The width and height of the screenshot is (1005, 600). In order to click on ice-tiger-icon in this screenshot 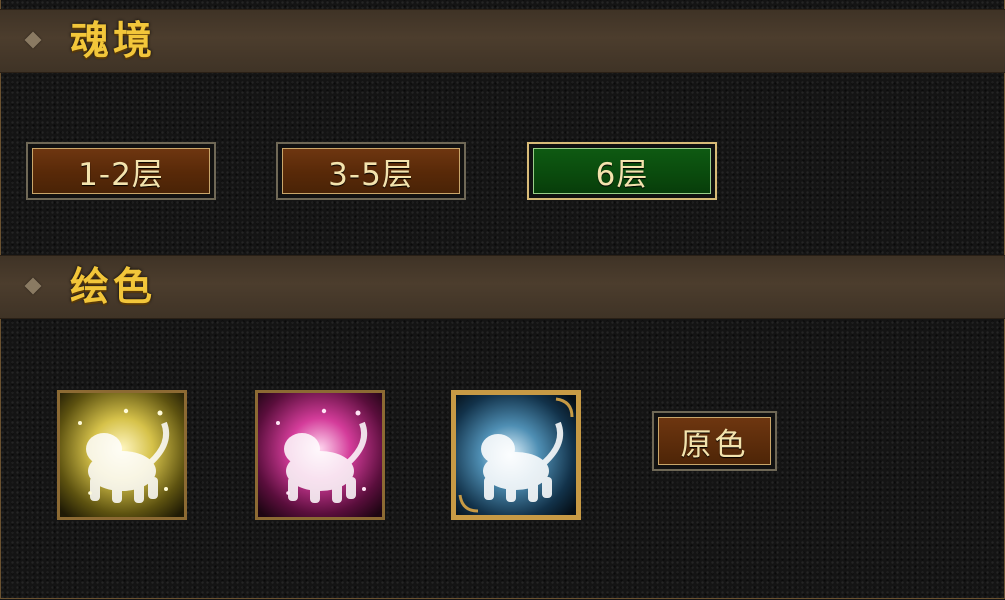, I will do `click(516, 455)`.